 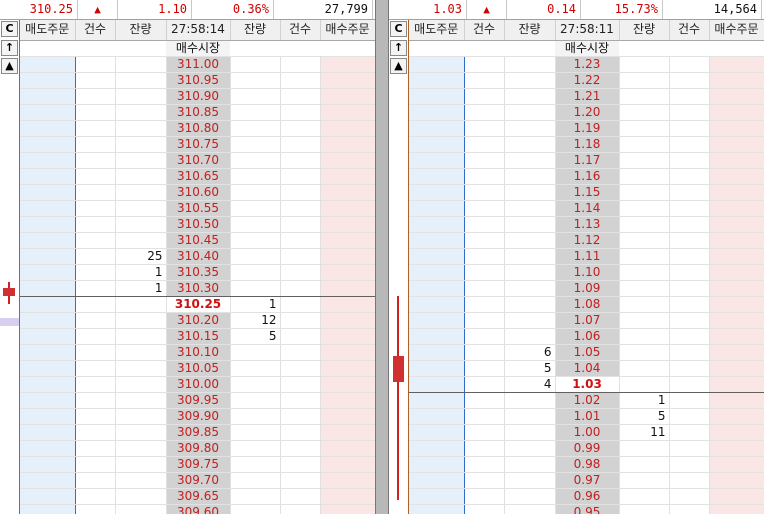 I want to click on price-cell: 310.05, so click(x=198, y=368).